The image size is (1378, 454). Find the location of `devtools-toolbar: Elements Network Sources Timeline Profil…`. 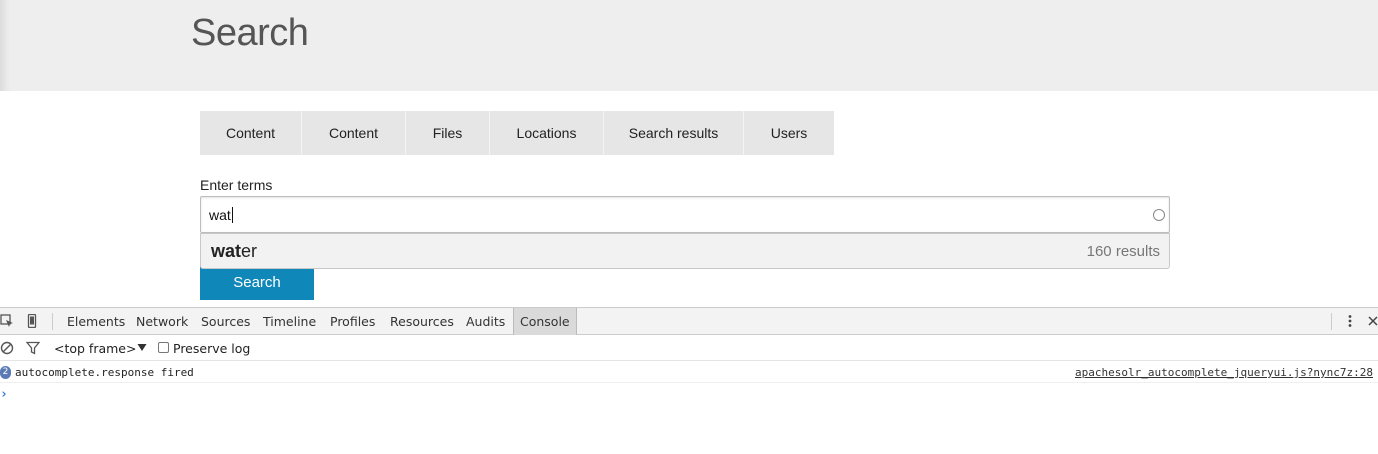

devtools-toolbar: Elements Network Sources Timeline Profil… is located at coordinates (689, 321).